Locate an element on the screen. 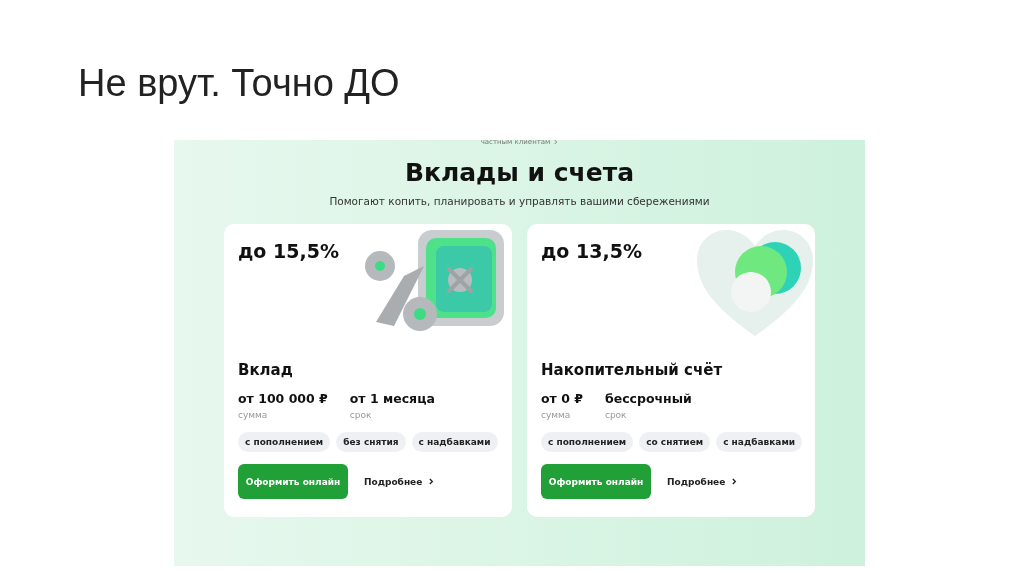 This screenshot has width=1024, height=574. interest-rate: до 13,5% is located at coordinates (591, 251).